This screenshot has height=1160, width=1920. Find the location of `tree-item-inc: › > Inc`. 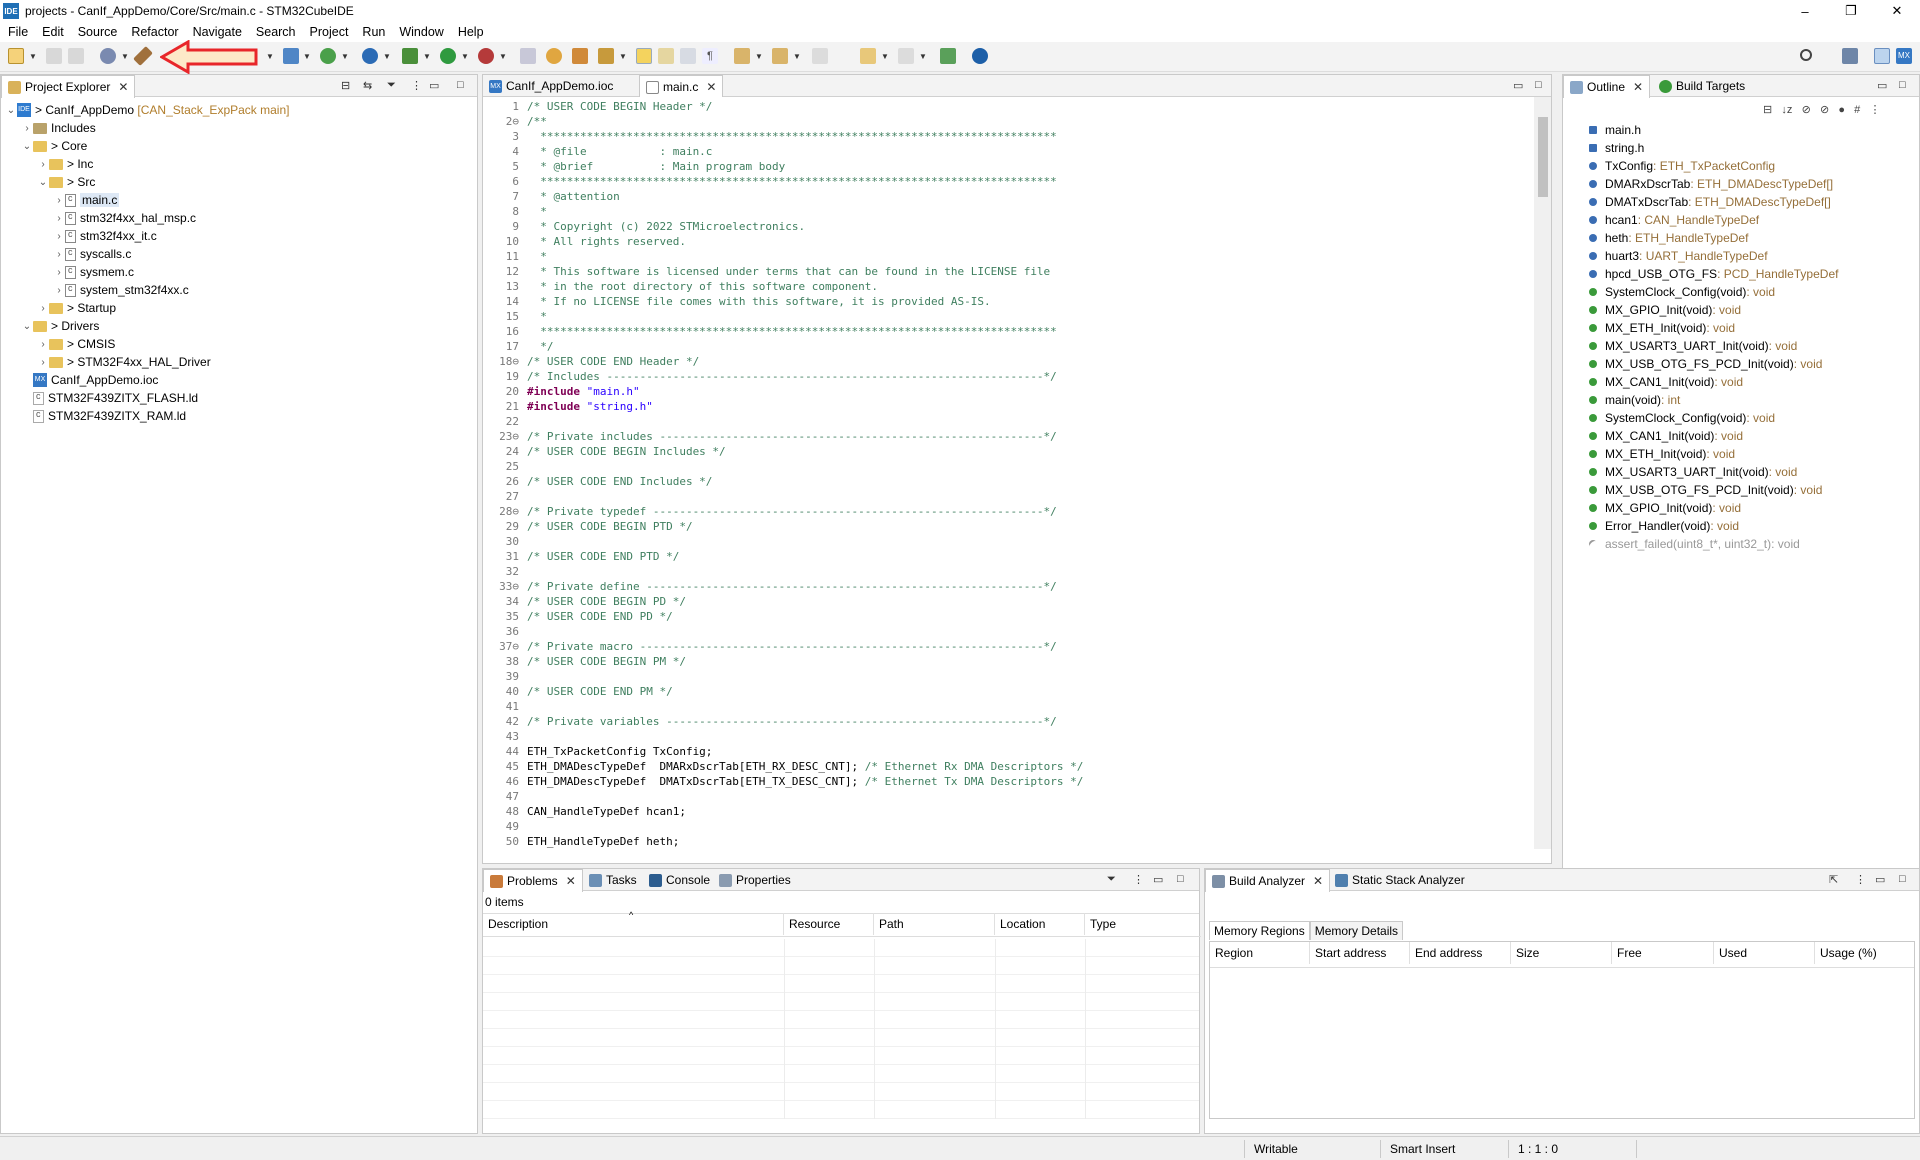

tree-item-inc: › > Inc is located at coordinates (65, 164).